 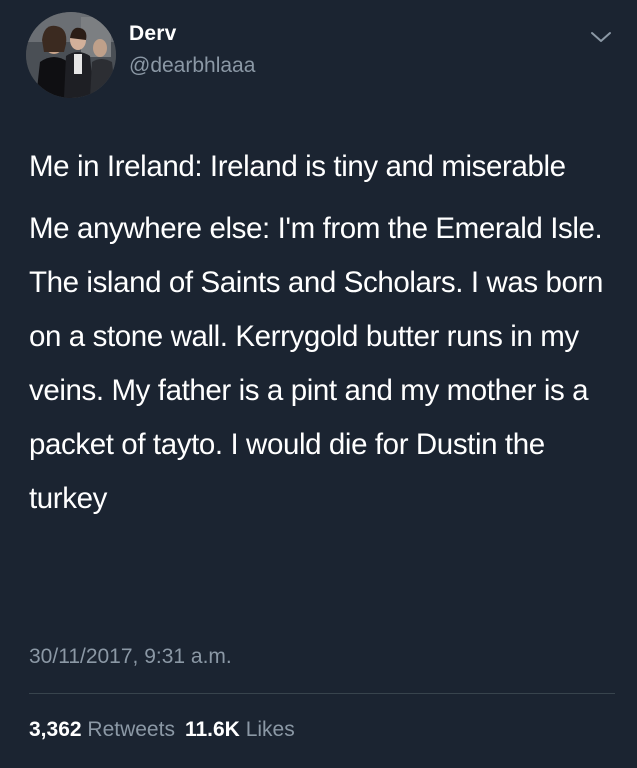 I want to click on likes-stat: 11.6K Likes, so click(x=240, y=729).